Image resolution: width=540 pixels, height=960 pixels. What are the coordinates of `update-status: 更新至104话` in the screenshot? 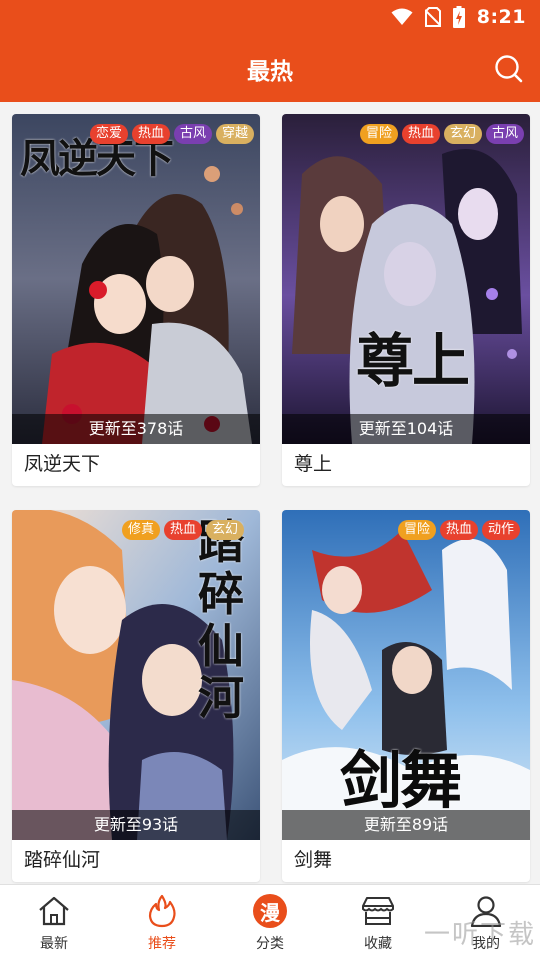 It's located at (406, 429).